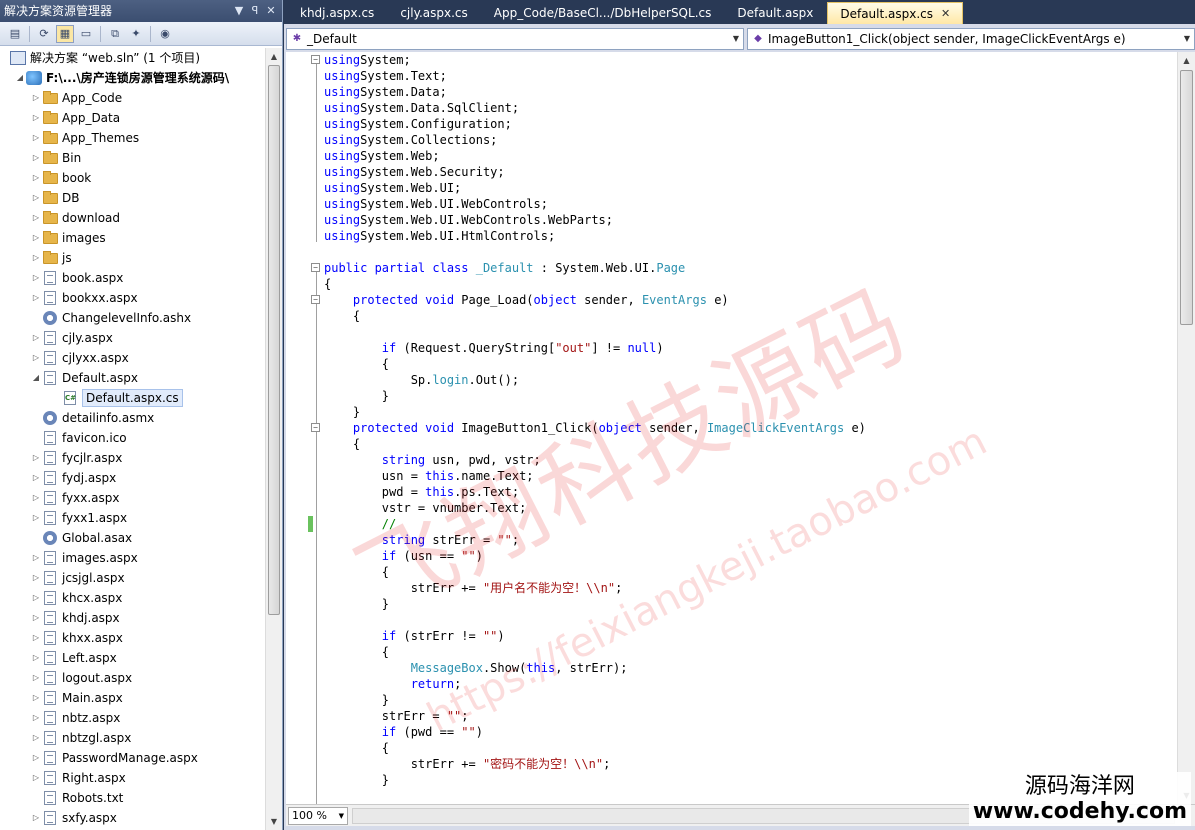 The image size is (1195, 830). Describe the element at coordinates (133, 598) in the screenshot. I see `tree-item: ▷ khcx.aspx` at that location.